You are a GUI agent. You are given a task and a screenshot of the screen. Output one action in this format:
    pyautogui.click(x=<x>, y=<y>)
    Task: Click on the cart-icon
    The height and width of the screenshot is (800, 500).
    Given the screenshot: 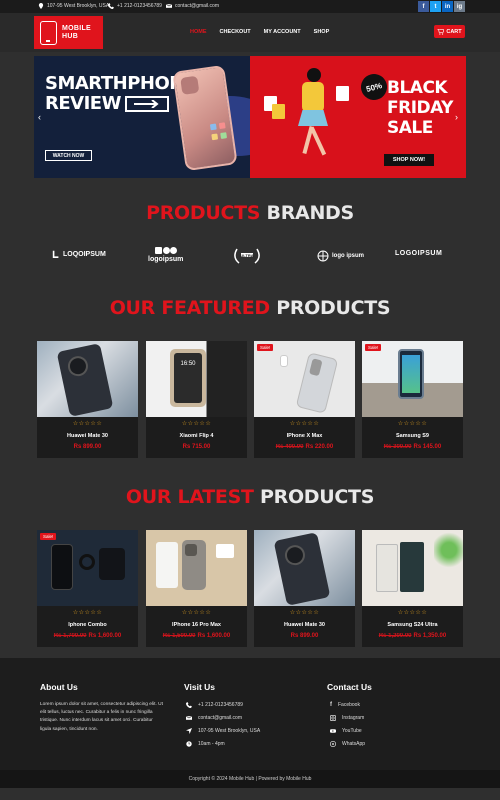 What is the action you would take?
    pyautogui.click(x=441, y=31)
    